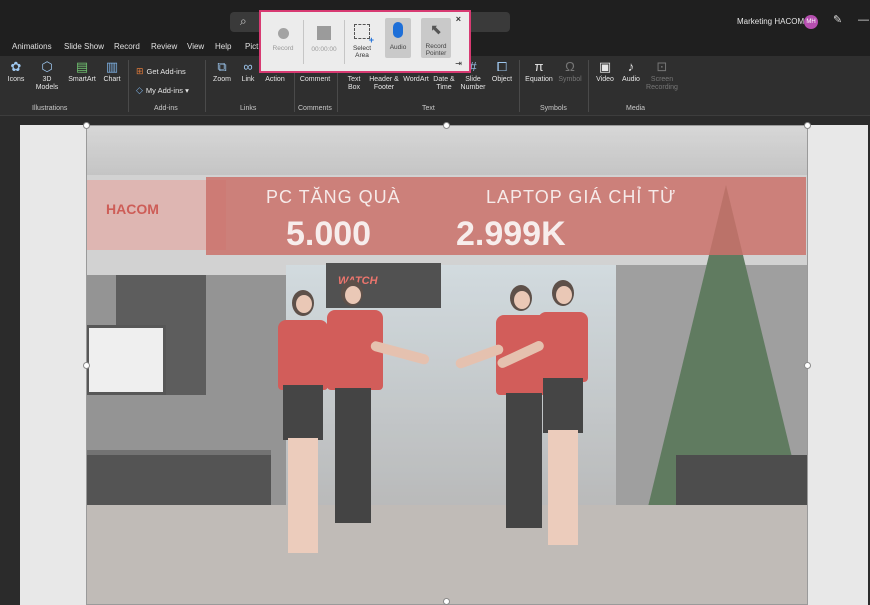 The height and width of the screenshot is (605, 870). I want to click on tab-record: Record, so click(127, 46).